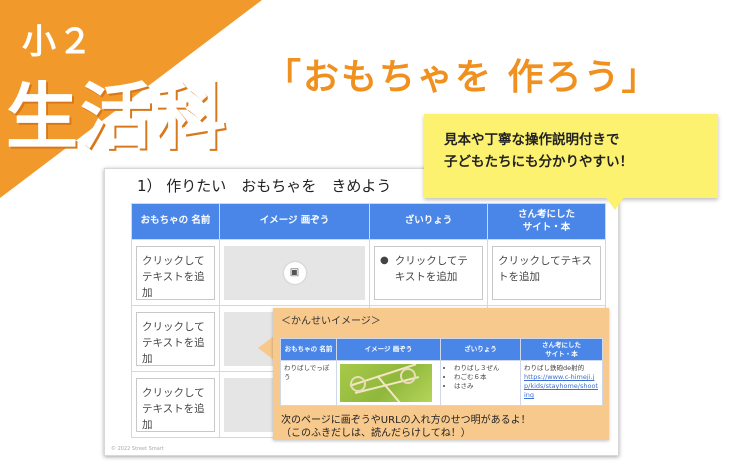  I want to click on bullet-text: クリックしてテキストを追加, so click(431, 268).